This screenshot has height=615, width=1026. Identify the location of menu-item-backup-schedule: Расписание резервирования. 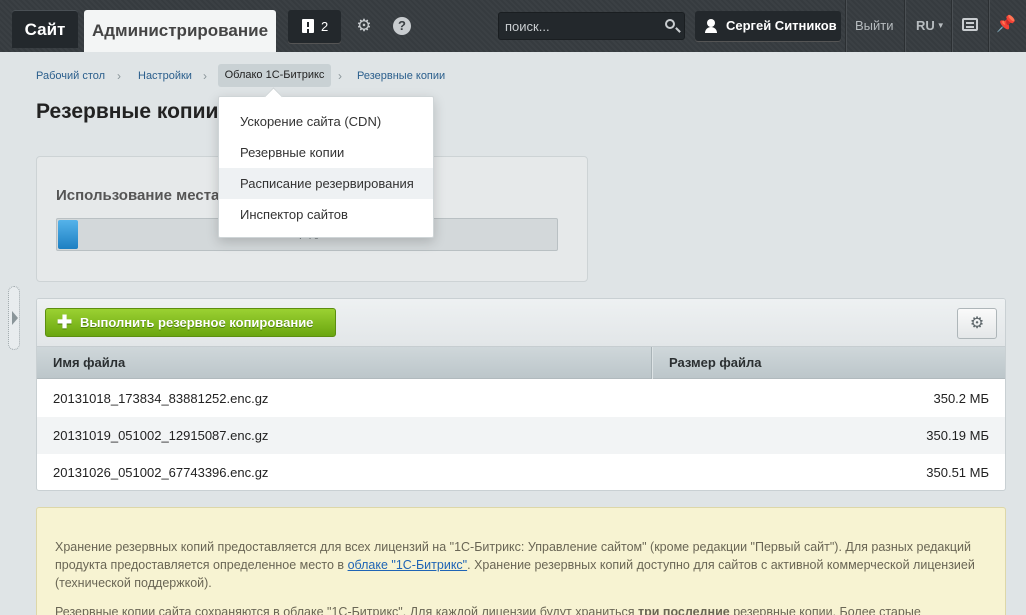
(326, 183).